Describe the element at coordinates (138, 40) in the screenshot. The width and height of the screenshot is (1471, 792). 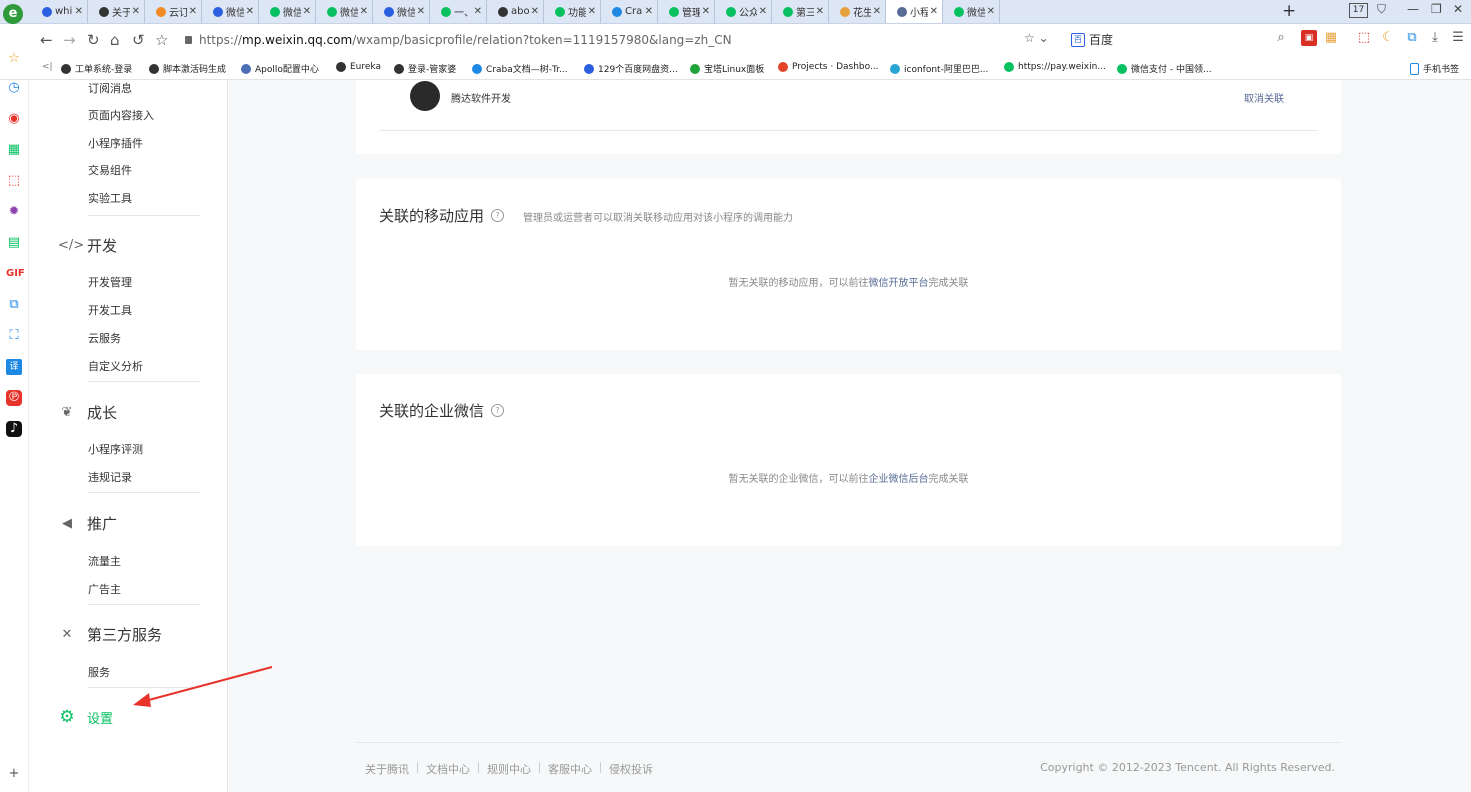
I see `undo-icon: ↺` at that location.